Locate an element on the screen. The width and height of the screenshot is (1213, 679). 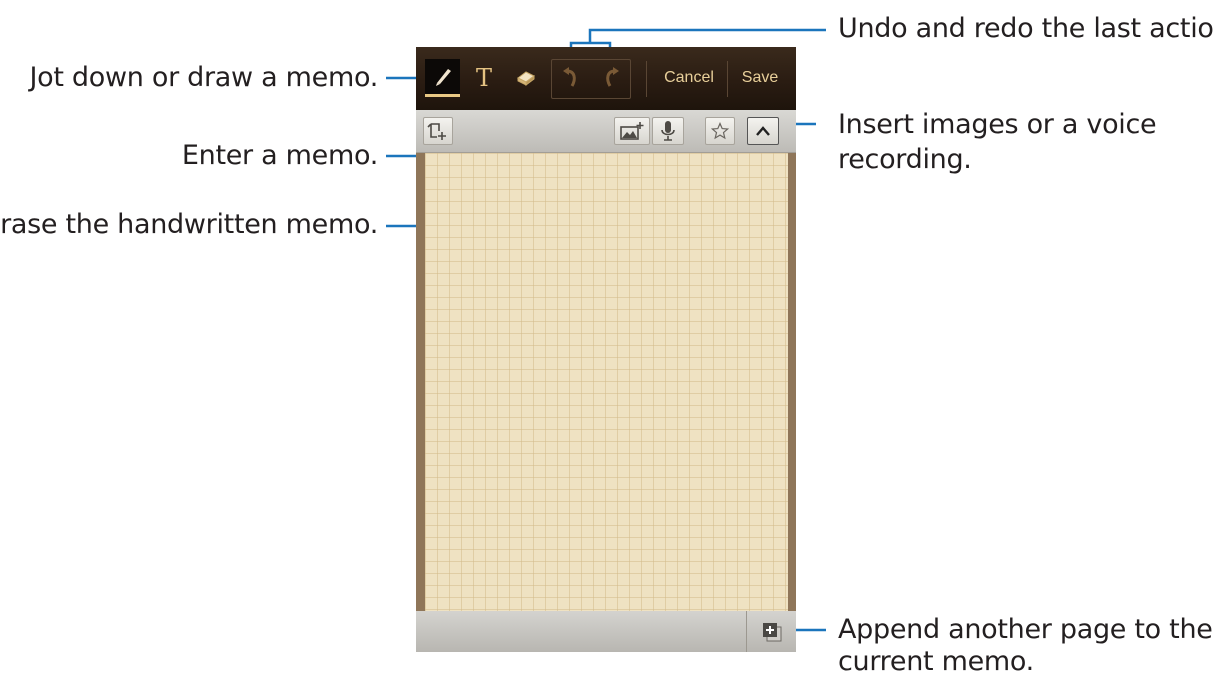
top-toolbar: T Cancel Save is located at coordinates (606, 78).